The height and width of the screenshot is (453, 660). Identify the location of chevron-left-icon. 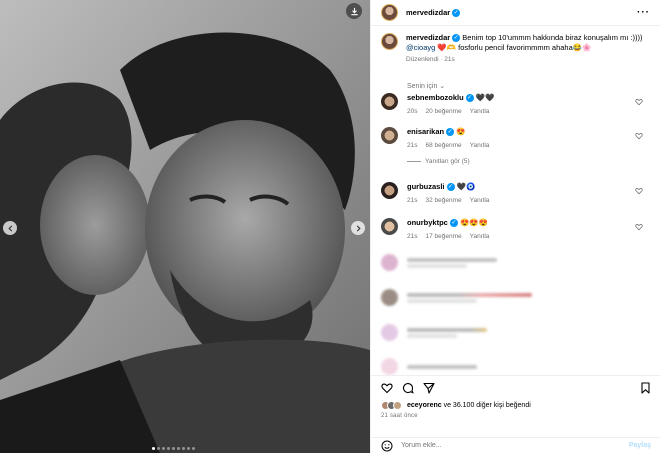
(9, 228).